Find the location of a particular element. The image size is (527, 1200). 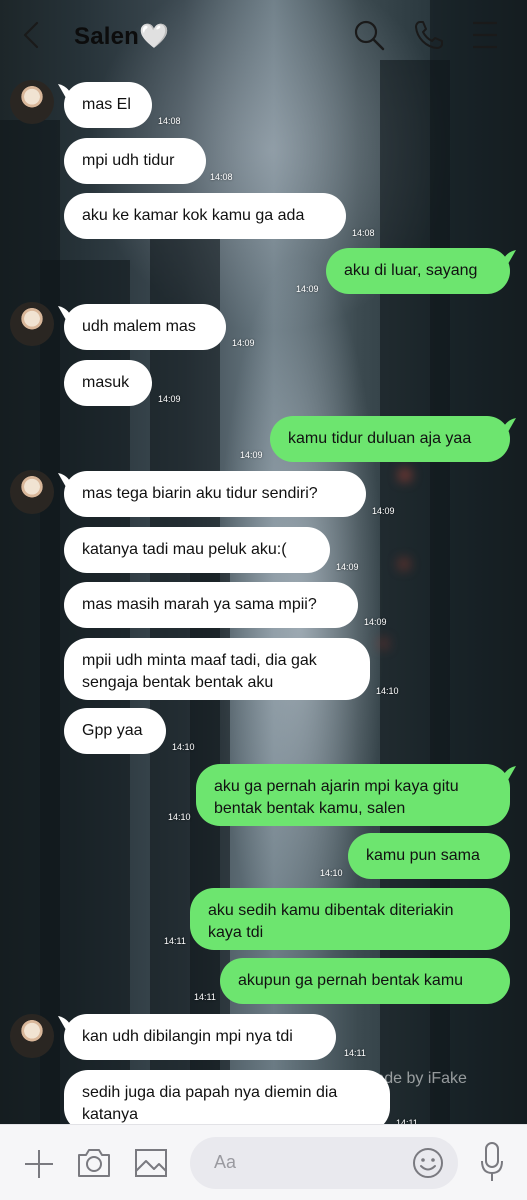

back-icon is located at coordinates (31, 35).